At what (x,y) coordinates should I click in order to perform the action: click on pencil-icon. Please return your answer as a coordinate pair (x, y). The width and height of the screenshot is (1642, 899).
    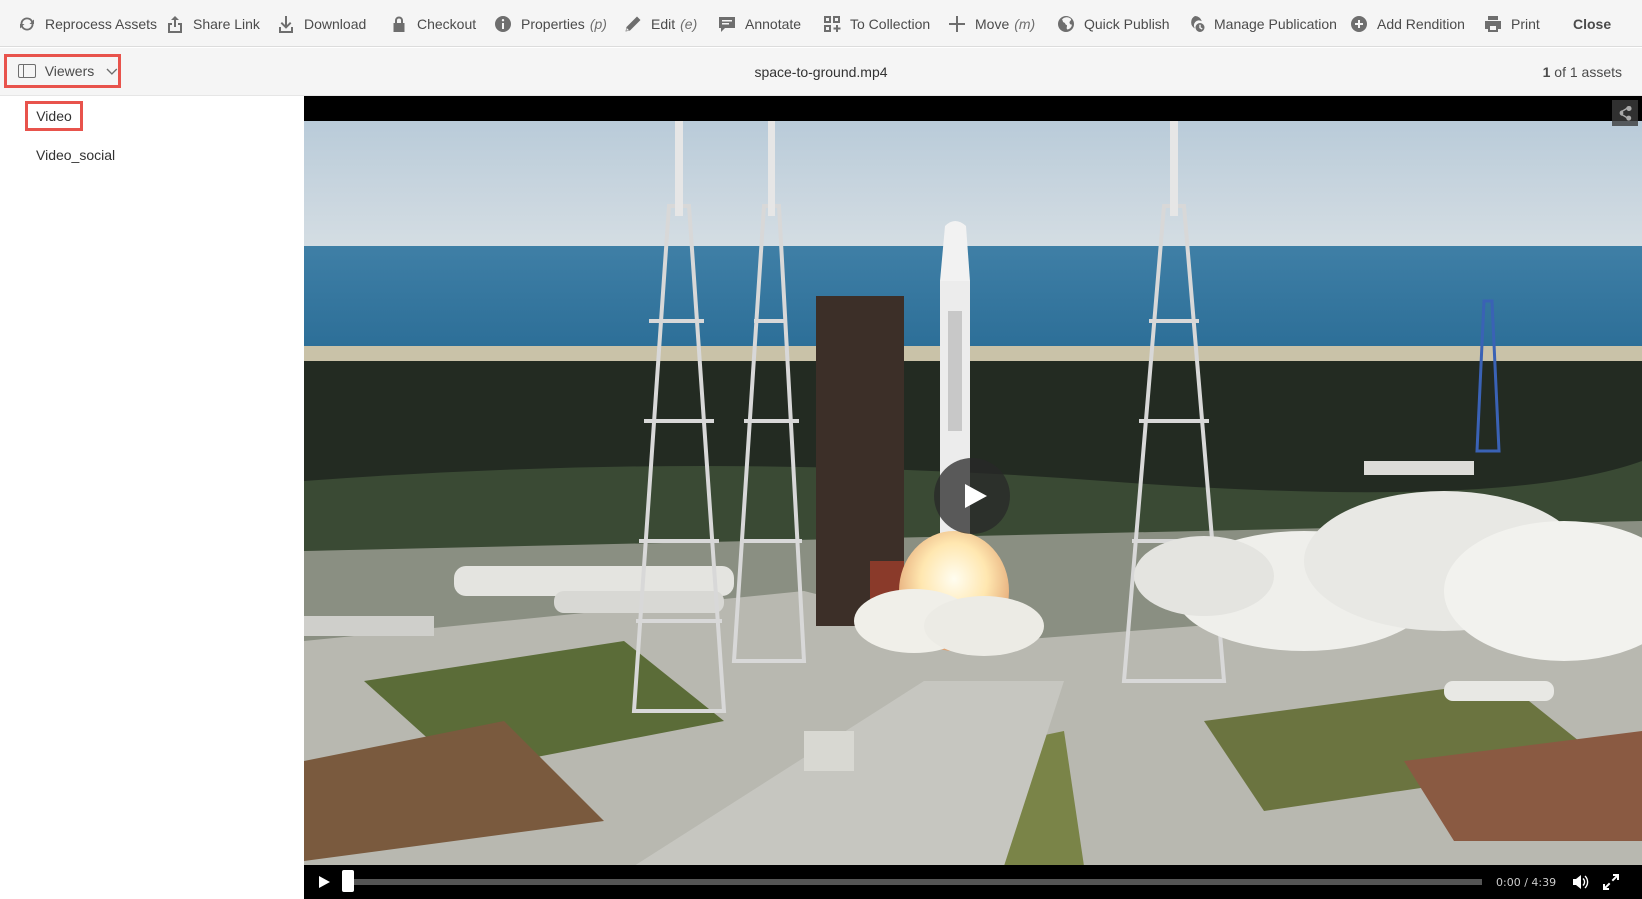
    Looking at the image, I should click on (633, 23).